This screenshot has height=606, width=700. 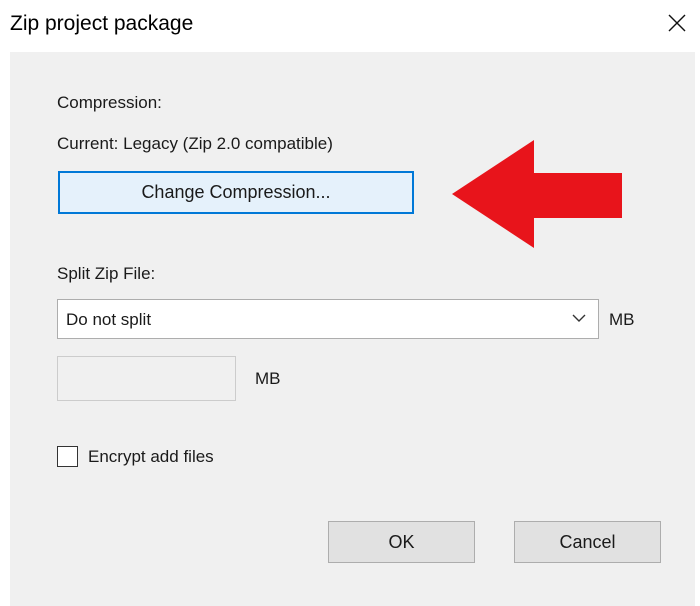 I want to click on ok-button: OK, so click(x=401, y=542).